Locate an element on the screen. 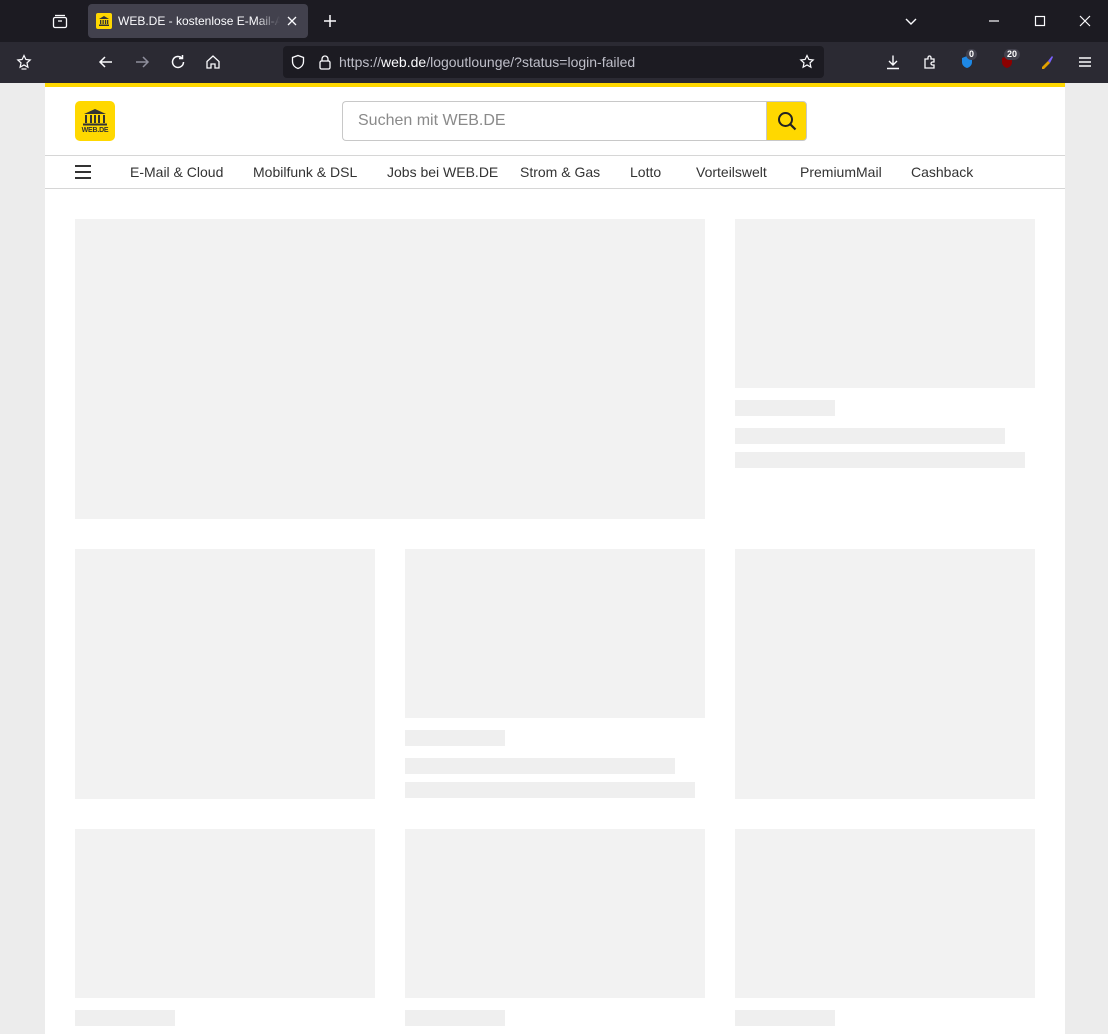  nav-item-strom-gas: Strom & Gas is located at coordinates (560, 172).